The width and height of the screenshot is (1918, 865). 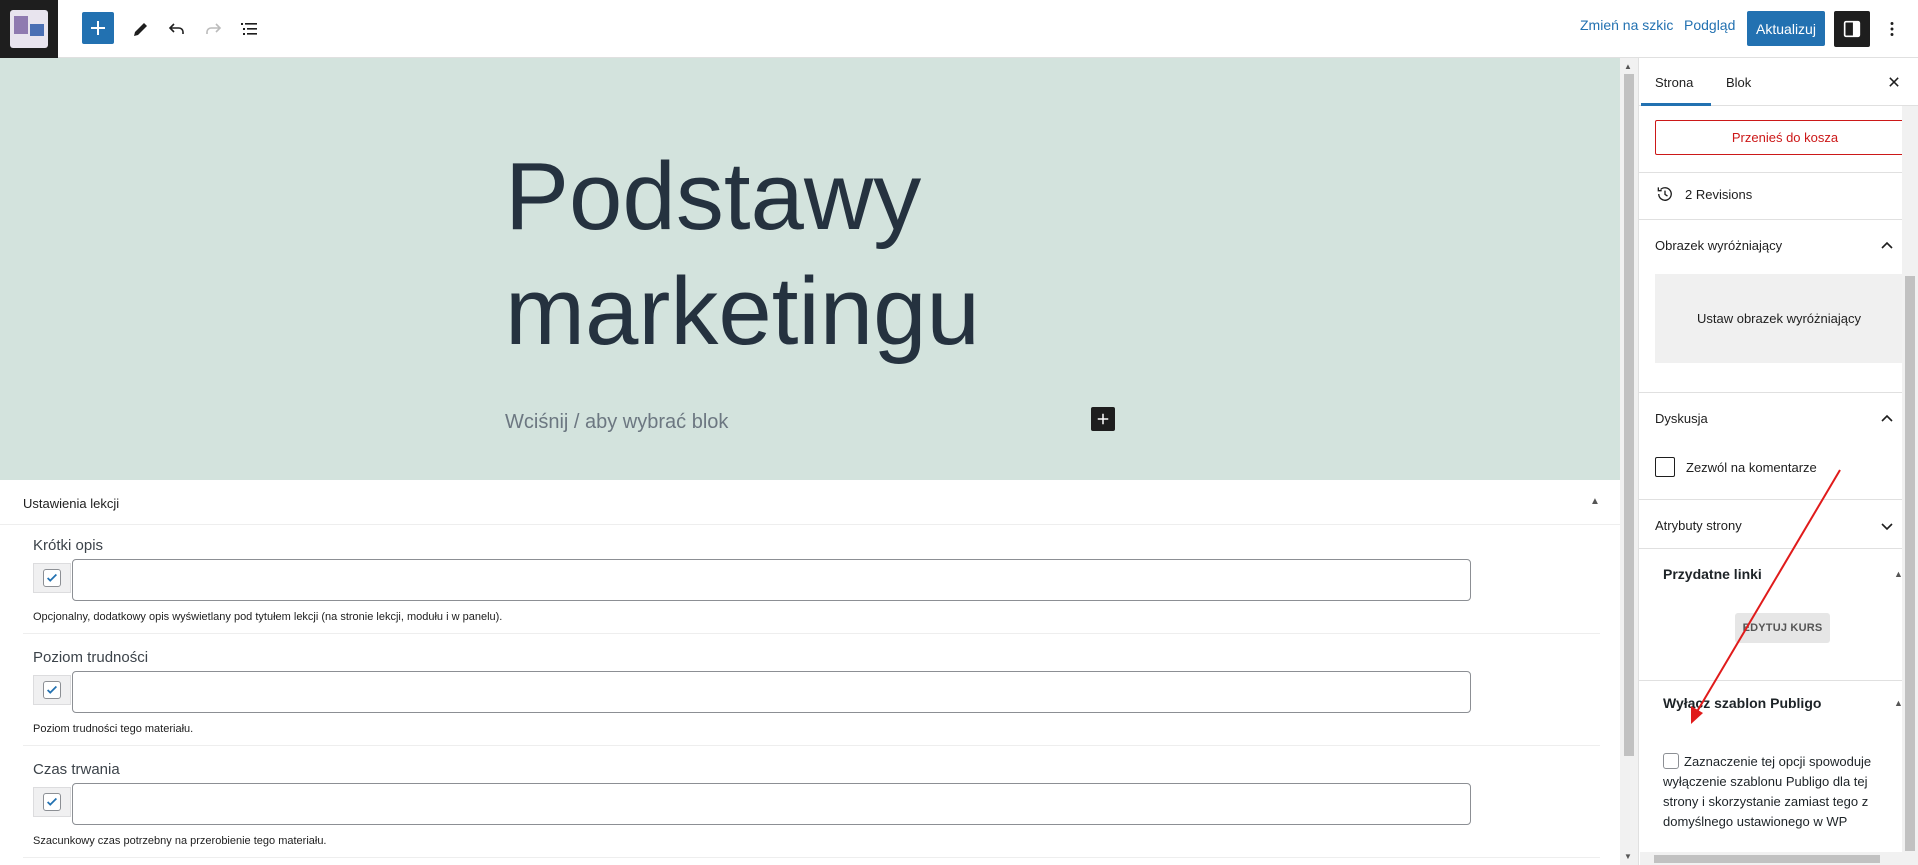 I want to click on allow-comments-checkbox, so click(x=1665, y=467).